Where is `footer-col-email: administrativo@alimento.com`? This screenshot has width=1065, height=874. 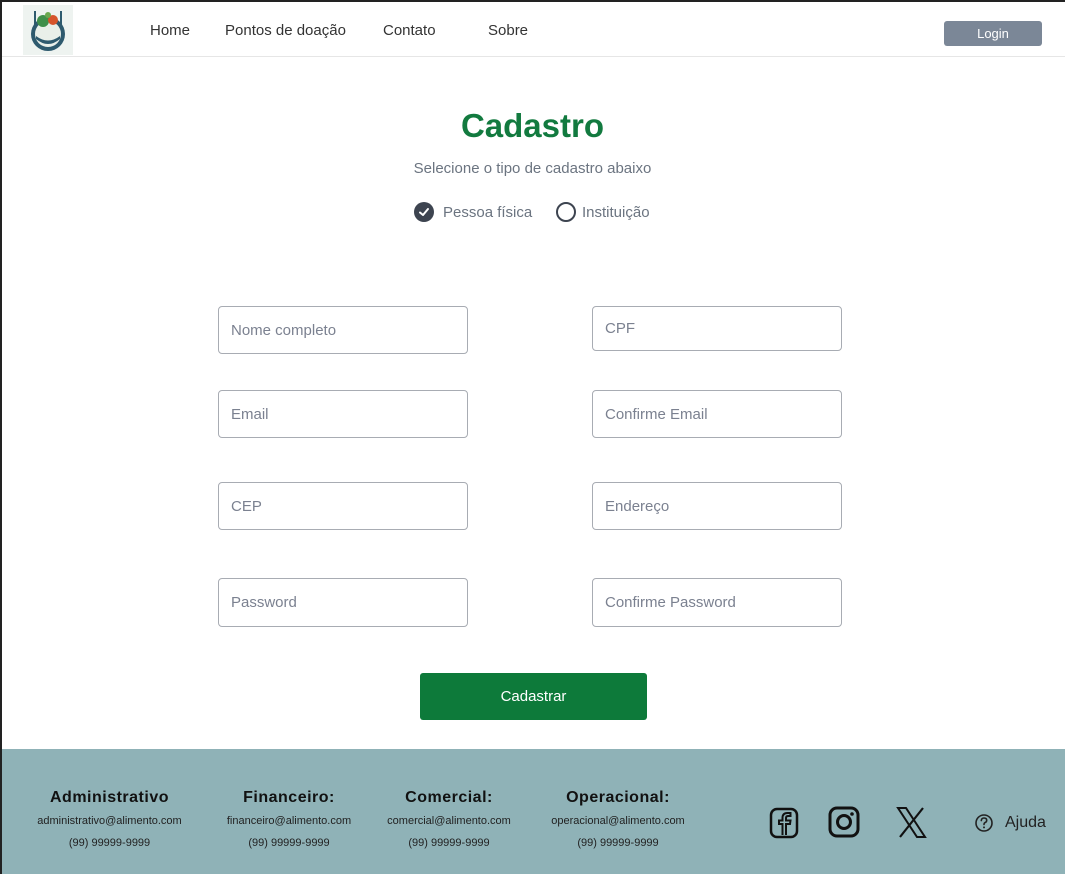
footer-col-email: administrativo@alimento.com is located at coordinates (109, 821).